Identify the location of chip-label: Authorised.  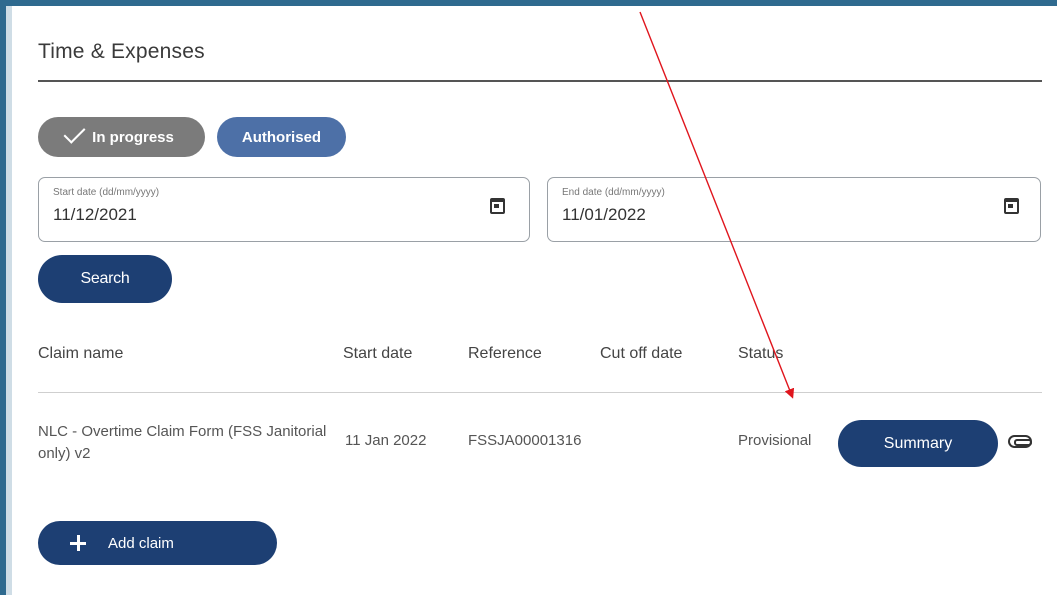
(281, 137).